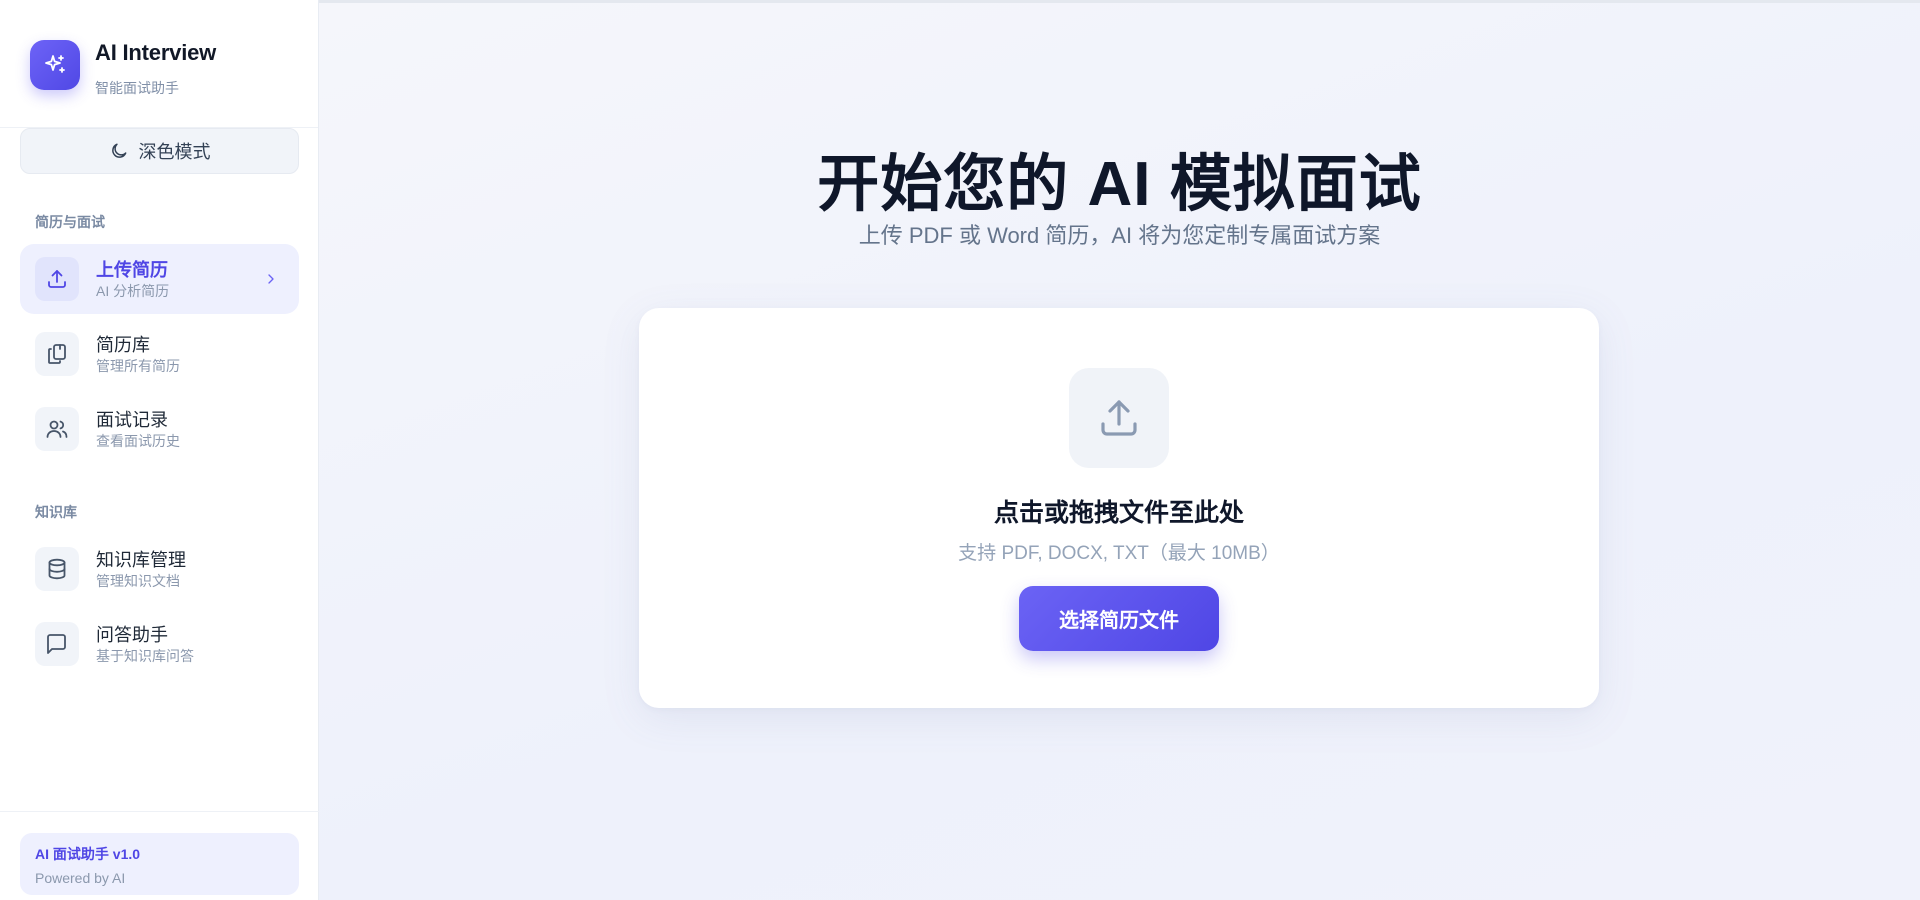 This screenshot has height=900, width=1920. I want to click on sidebar-item-title: 简历库, so click(123, 344).